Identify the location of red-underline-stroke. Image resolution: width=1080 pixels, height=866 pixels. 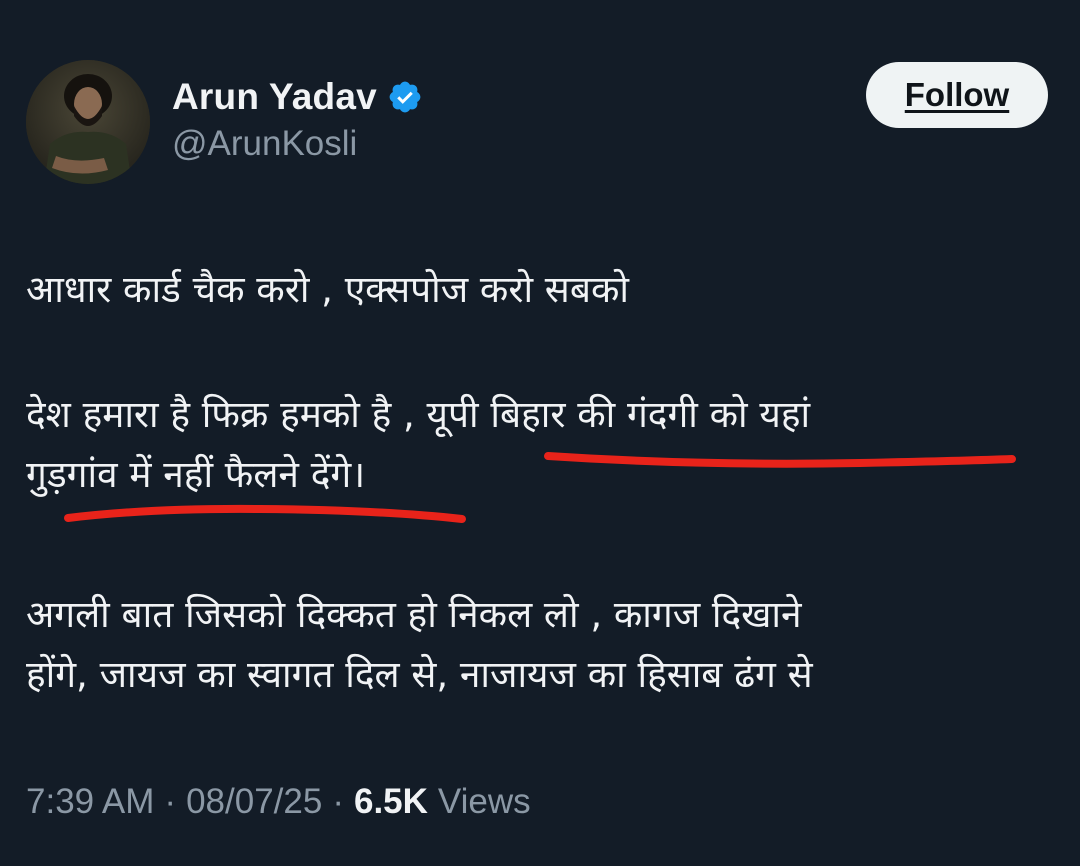
(265, 513).